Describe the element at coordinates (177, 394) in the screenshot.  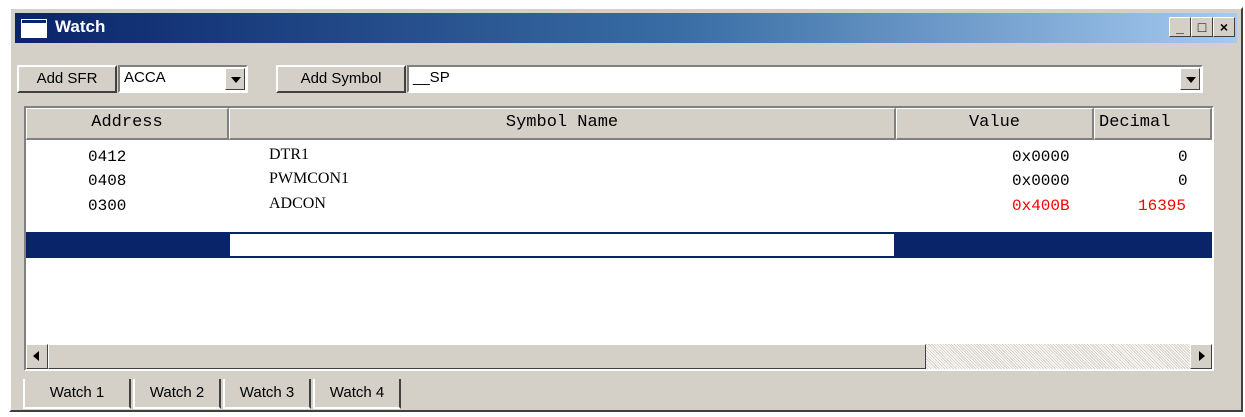
I see `tab-watch-2: Watch 2` at that location.